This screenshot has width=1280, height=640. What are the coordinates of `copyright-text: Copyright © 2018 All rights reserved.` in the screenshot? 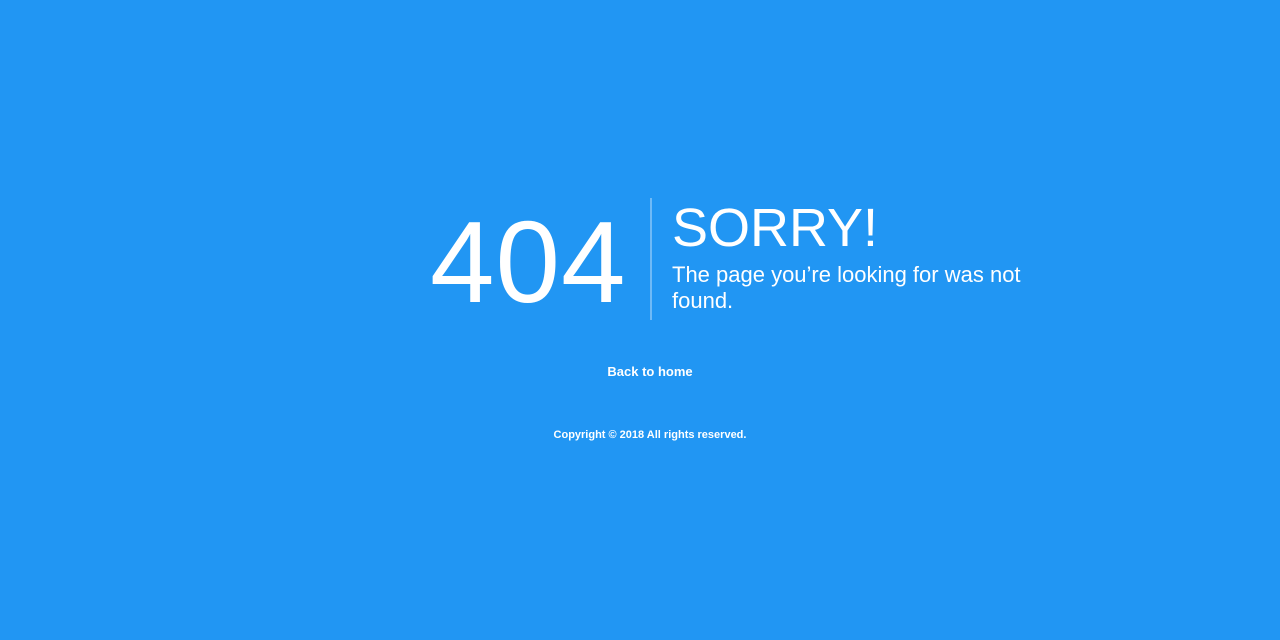 It's located at (650, 435).